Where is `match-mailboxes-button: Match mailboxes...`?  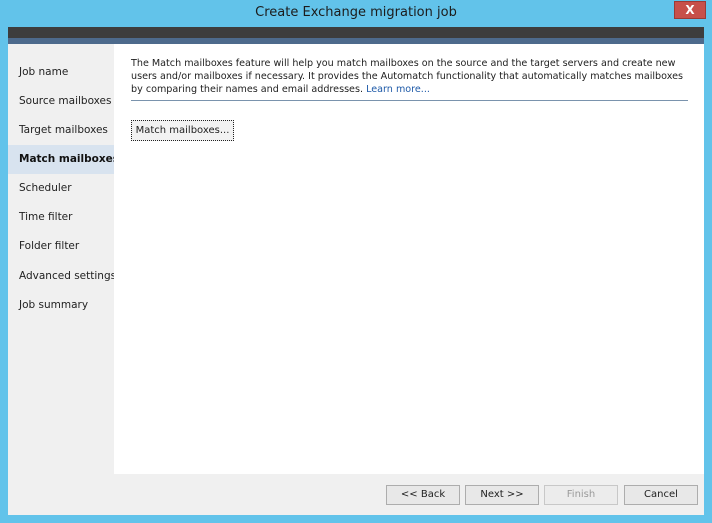
match-mailboxes-button: Match mailboxes... is located at coordinates (182, 130).